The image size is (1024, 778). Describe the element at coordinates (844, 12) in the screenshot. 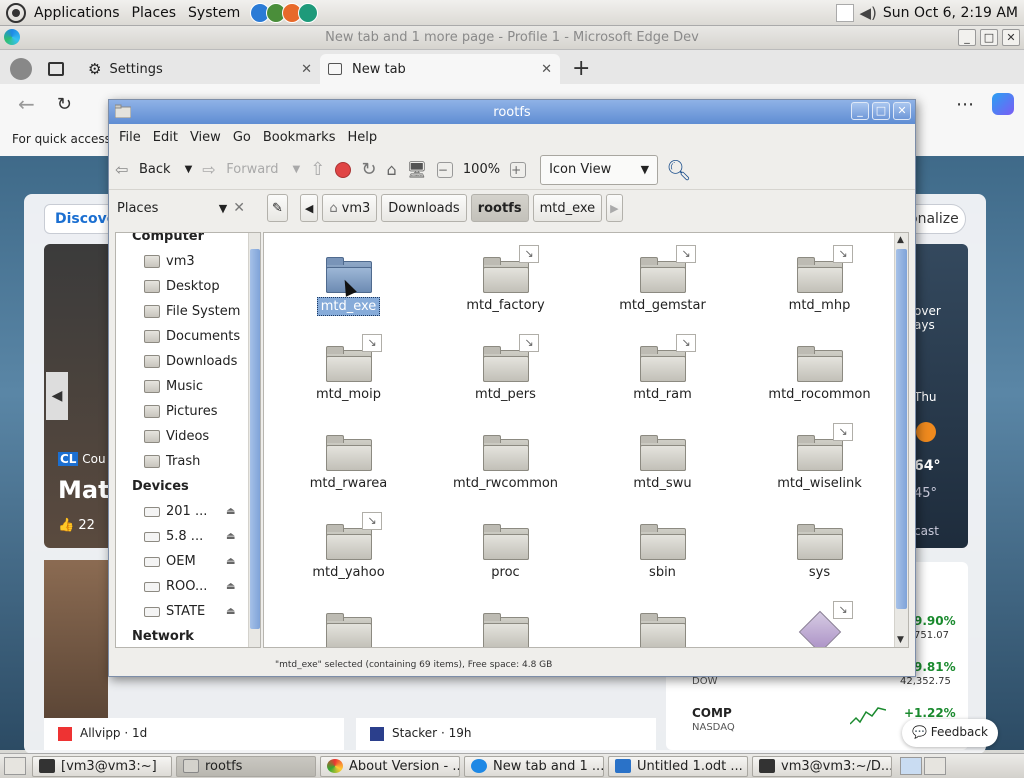

I see `notification-icon` at that location.